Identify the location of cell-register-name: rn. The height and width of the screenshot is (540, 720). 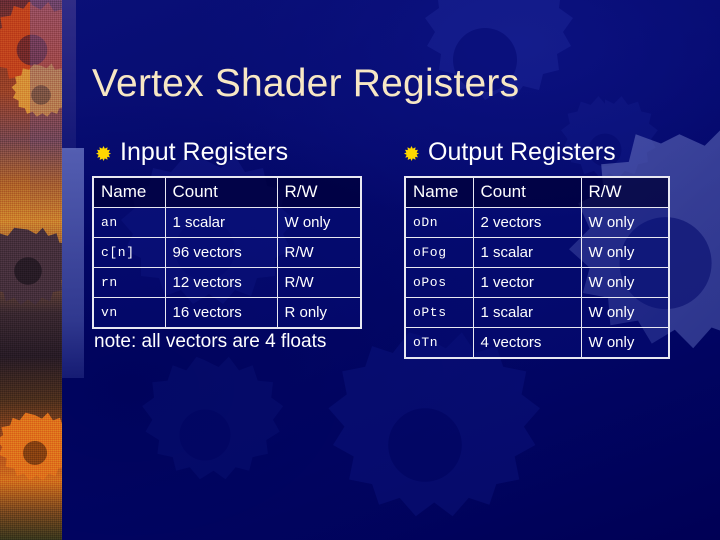
(129, 282).